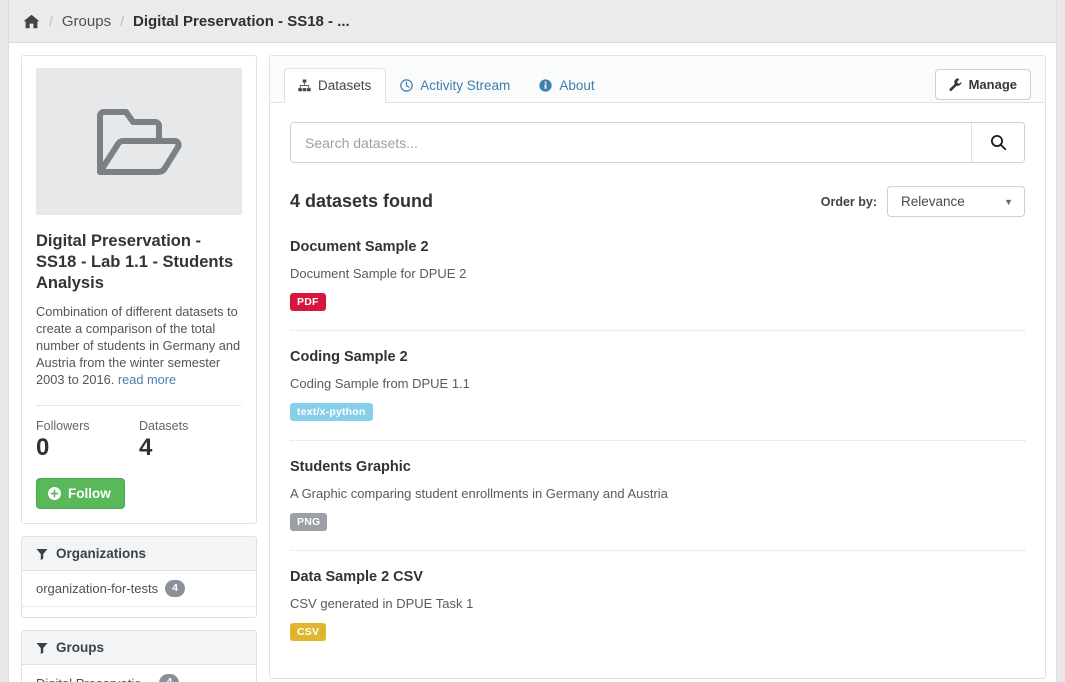  What do you see at coordinates (43, 448) in the screenshot?
I see `stat-followers-value: 0` at bounding box center [43, 448].